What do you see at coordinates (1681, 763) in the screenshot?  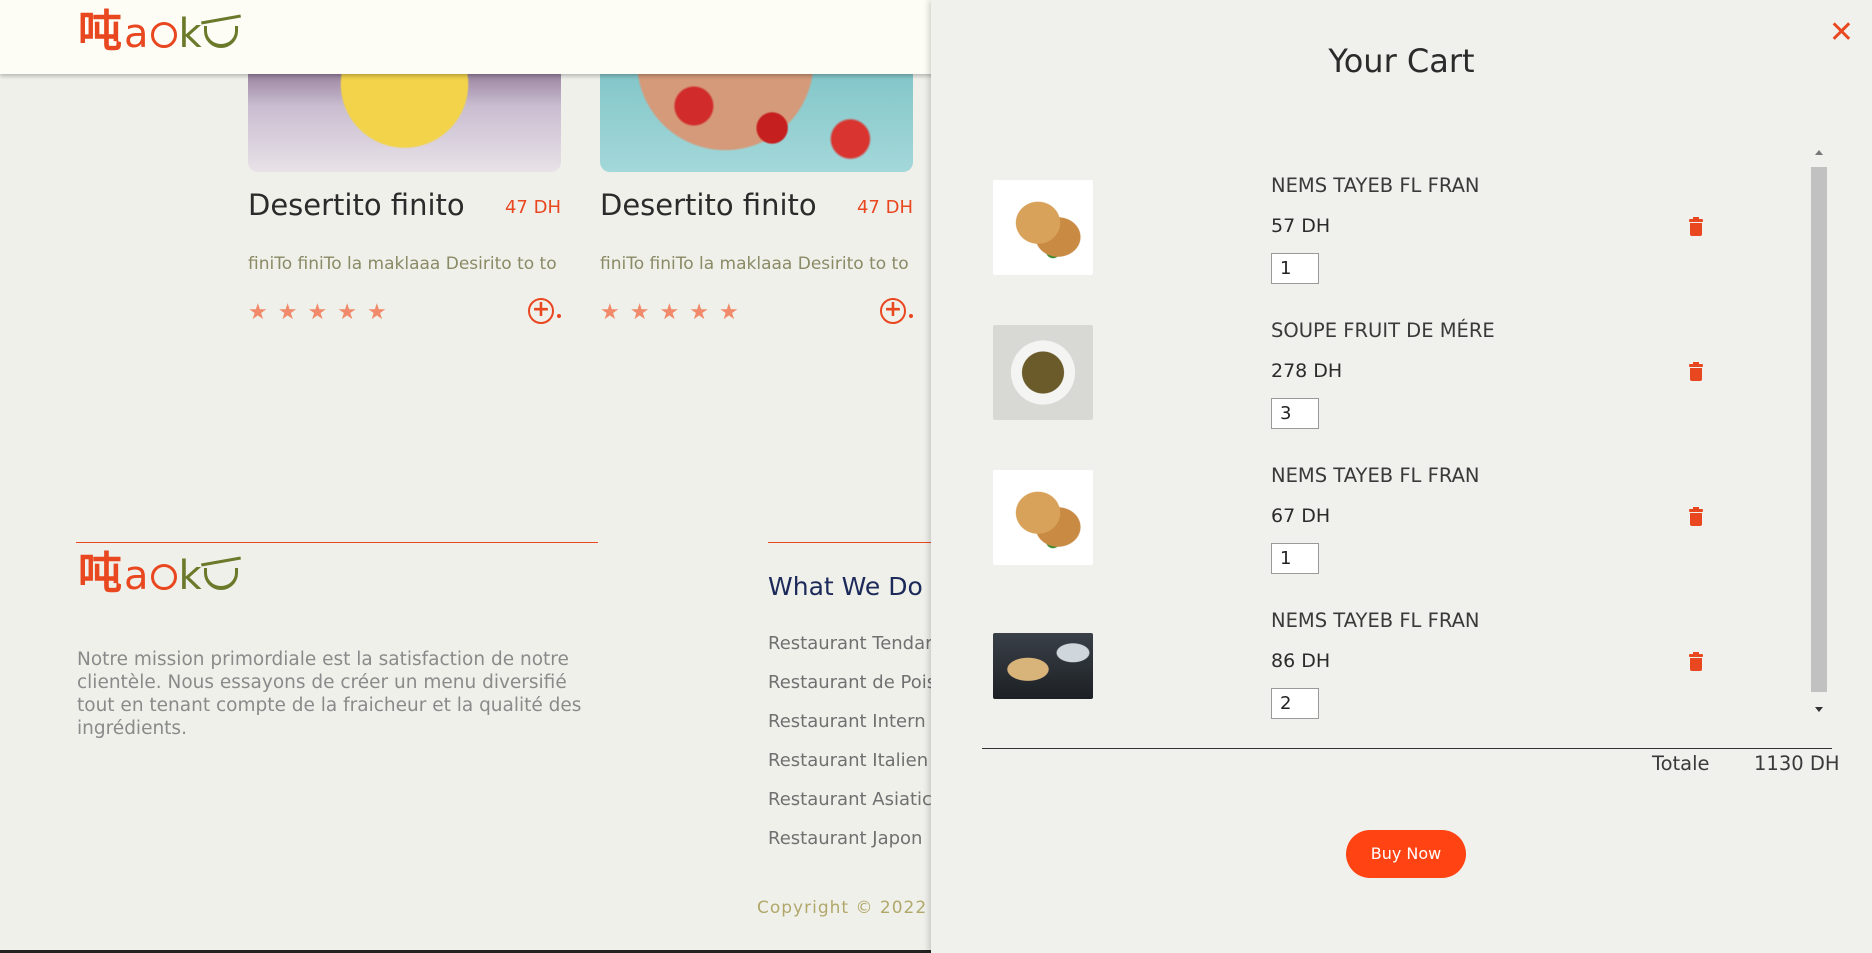 I see `total-label: Totale` at bounding box center [1681, 763].